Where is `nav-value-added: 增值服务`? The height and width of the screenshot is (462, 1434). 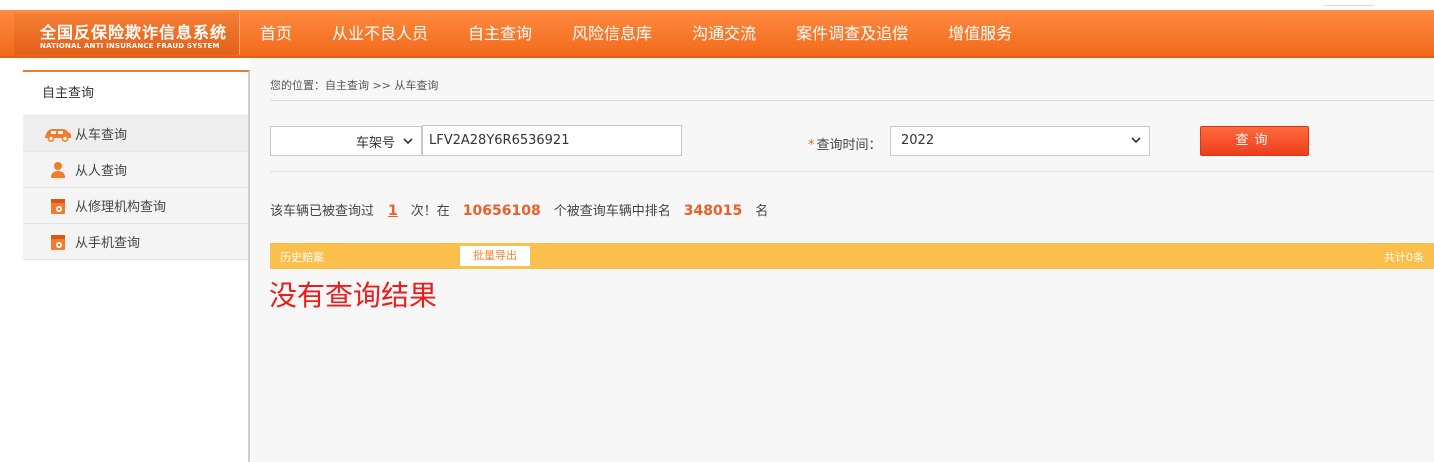 nav-value-added: 增值服务 is located at coordinates (980, 34).